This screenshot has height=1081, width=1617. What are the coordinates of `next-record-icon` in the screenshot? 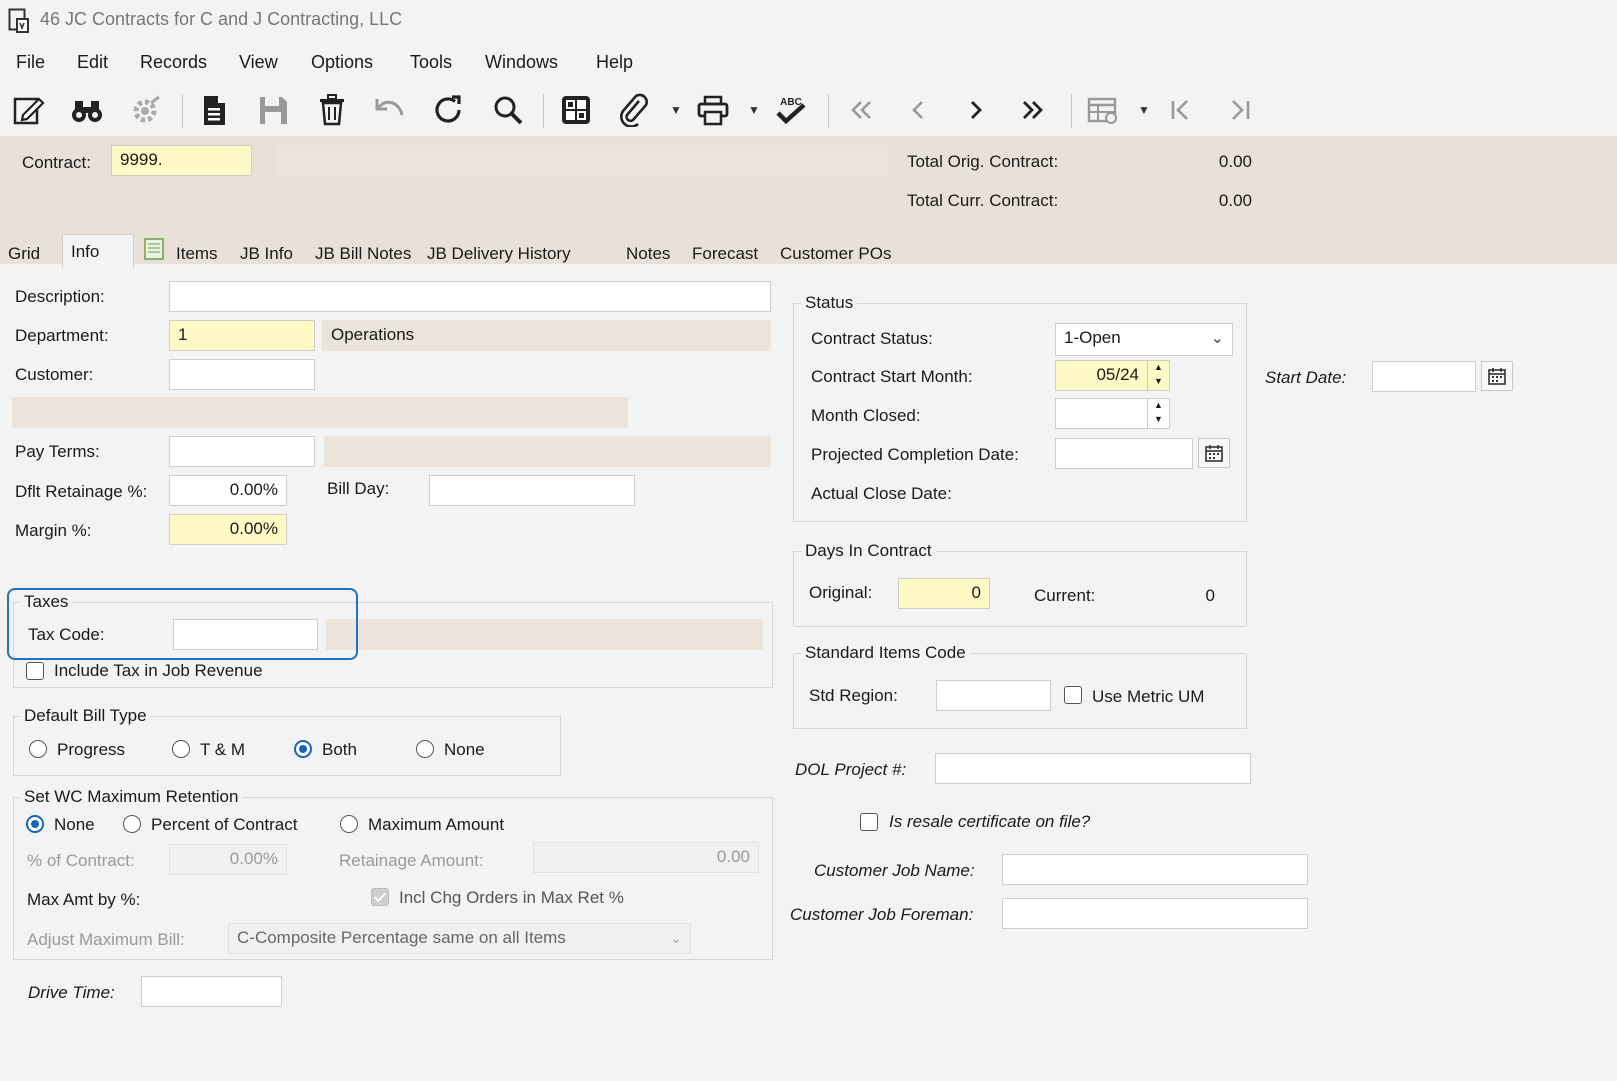 It's located at (976, 110).